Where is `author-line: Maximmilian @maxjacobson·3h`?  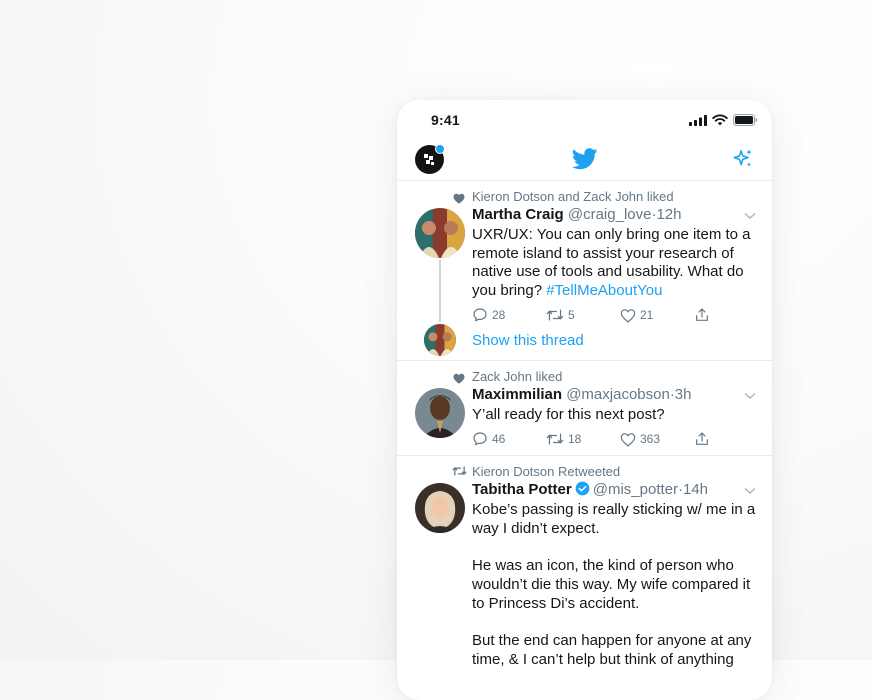
author-line: Maximmilian @maxjacobson·3h is located at coordinates (582, 394).